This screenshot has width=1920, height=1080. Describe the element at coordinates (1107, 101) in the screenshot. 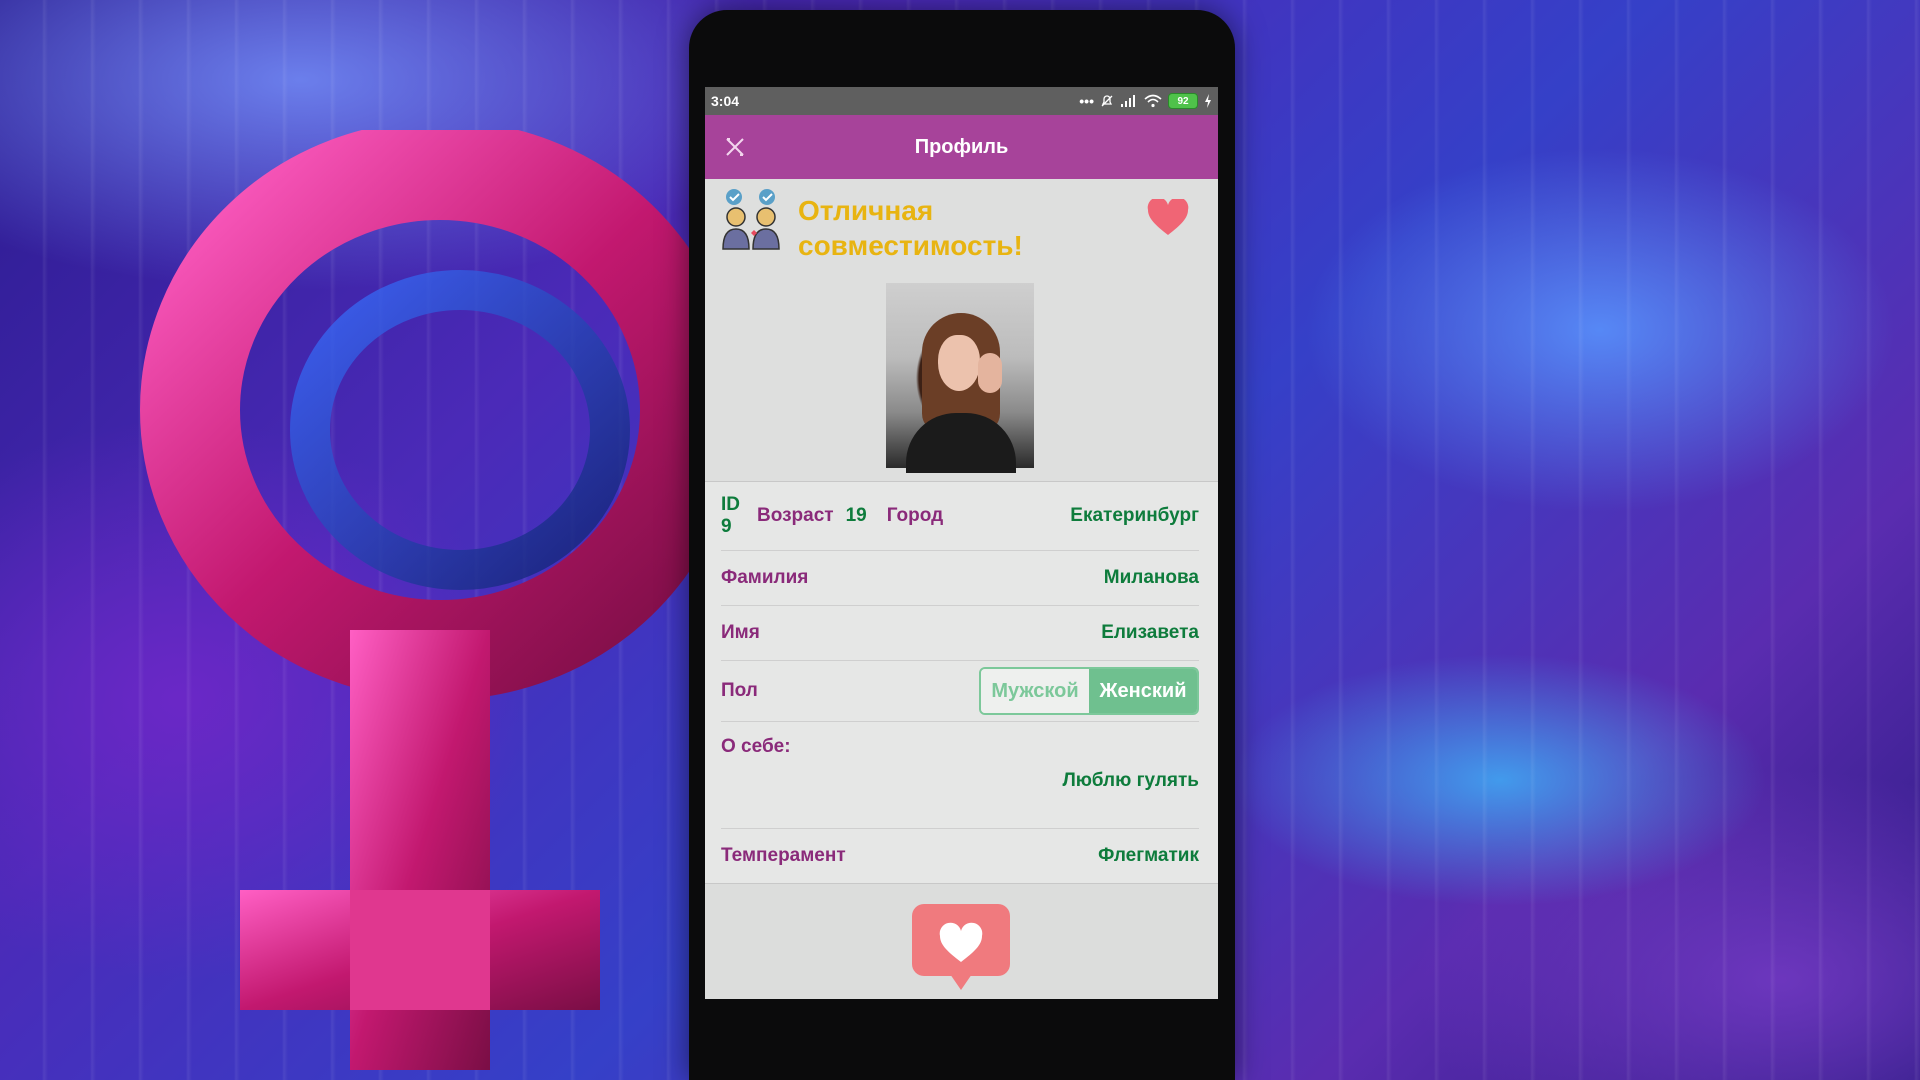

I see `bell-muted-icon` at that location.